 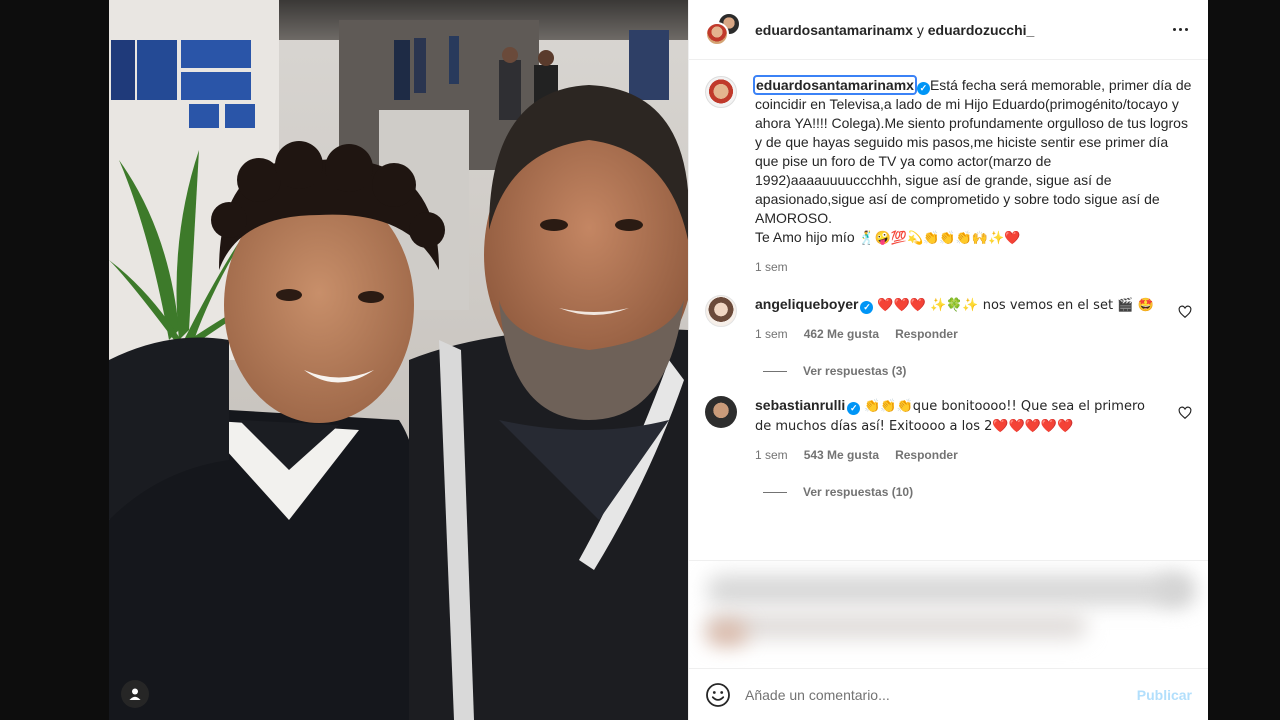 I want to click on user-tag-button, so click(x=135, y=694).